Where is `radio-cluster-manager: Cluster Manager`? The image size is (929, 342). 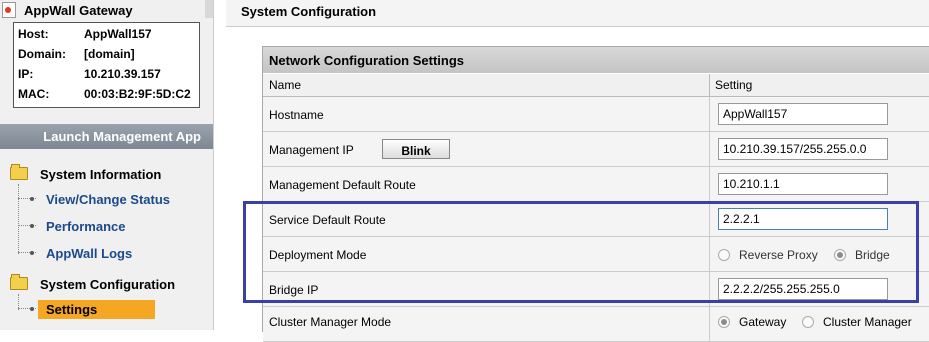
radio-cluster-manager: Cluster Manager is located at coordinates (857, 322).